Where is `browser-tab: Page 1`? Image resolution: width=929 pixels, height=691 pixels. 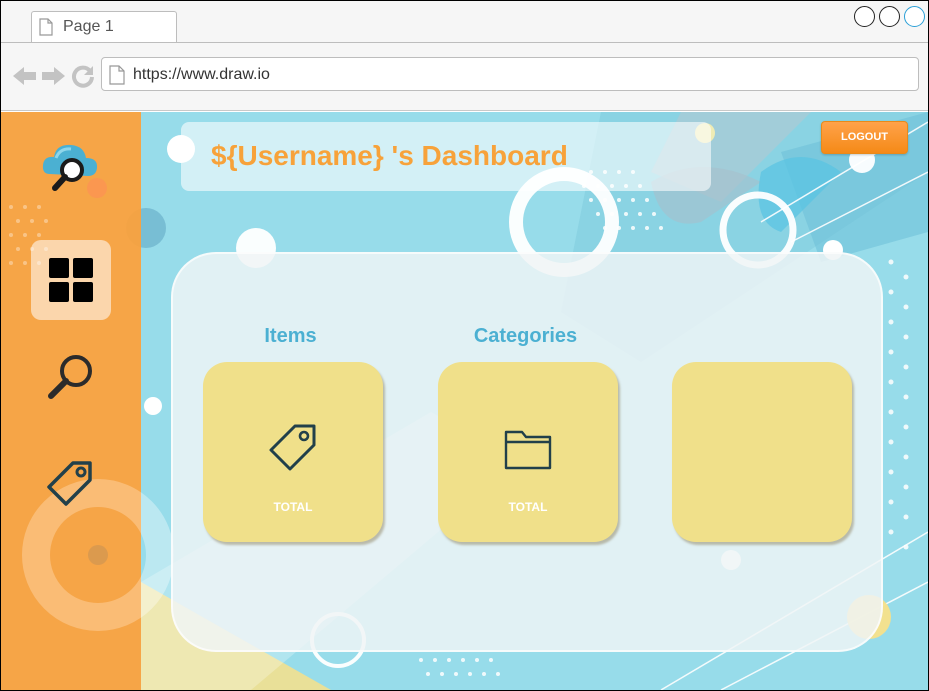
browser-tab: Page 1 is located at coordinates (104, 27).